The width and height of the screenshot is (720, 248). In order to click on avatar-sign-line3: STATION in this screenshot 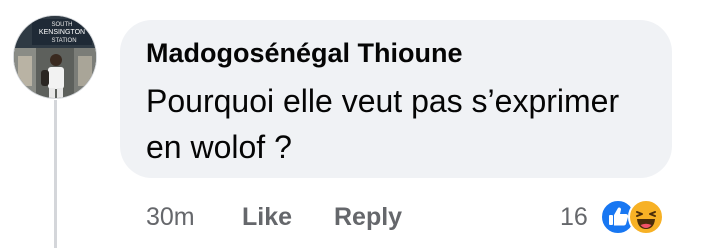, I will do `click(63, 41)`.